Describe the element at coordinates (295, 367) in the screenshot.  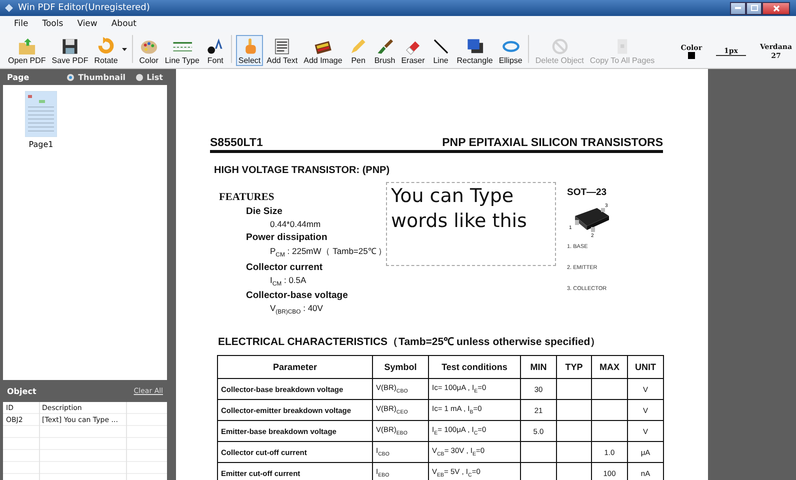
I see `column-header: Parameter` at that location.